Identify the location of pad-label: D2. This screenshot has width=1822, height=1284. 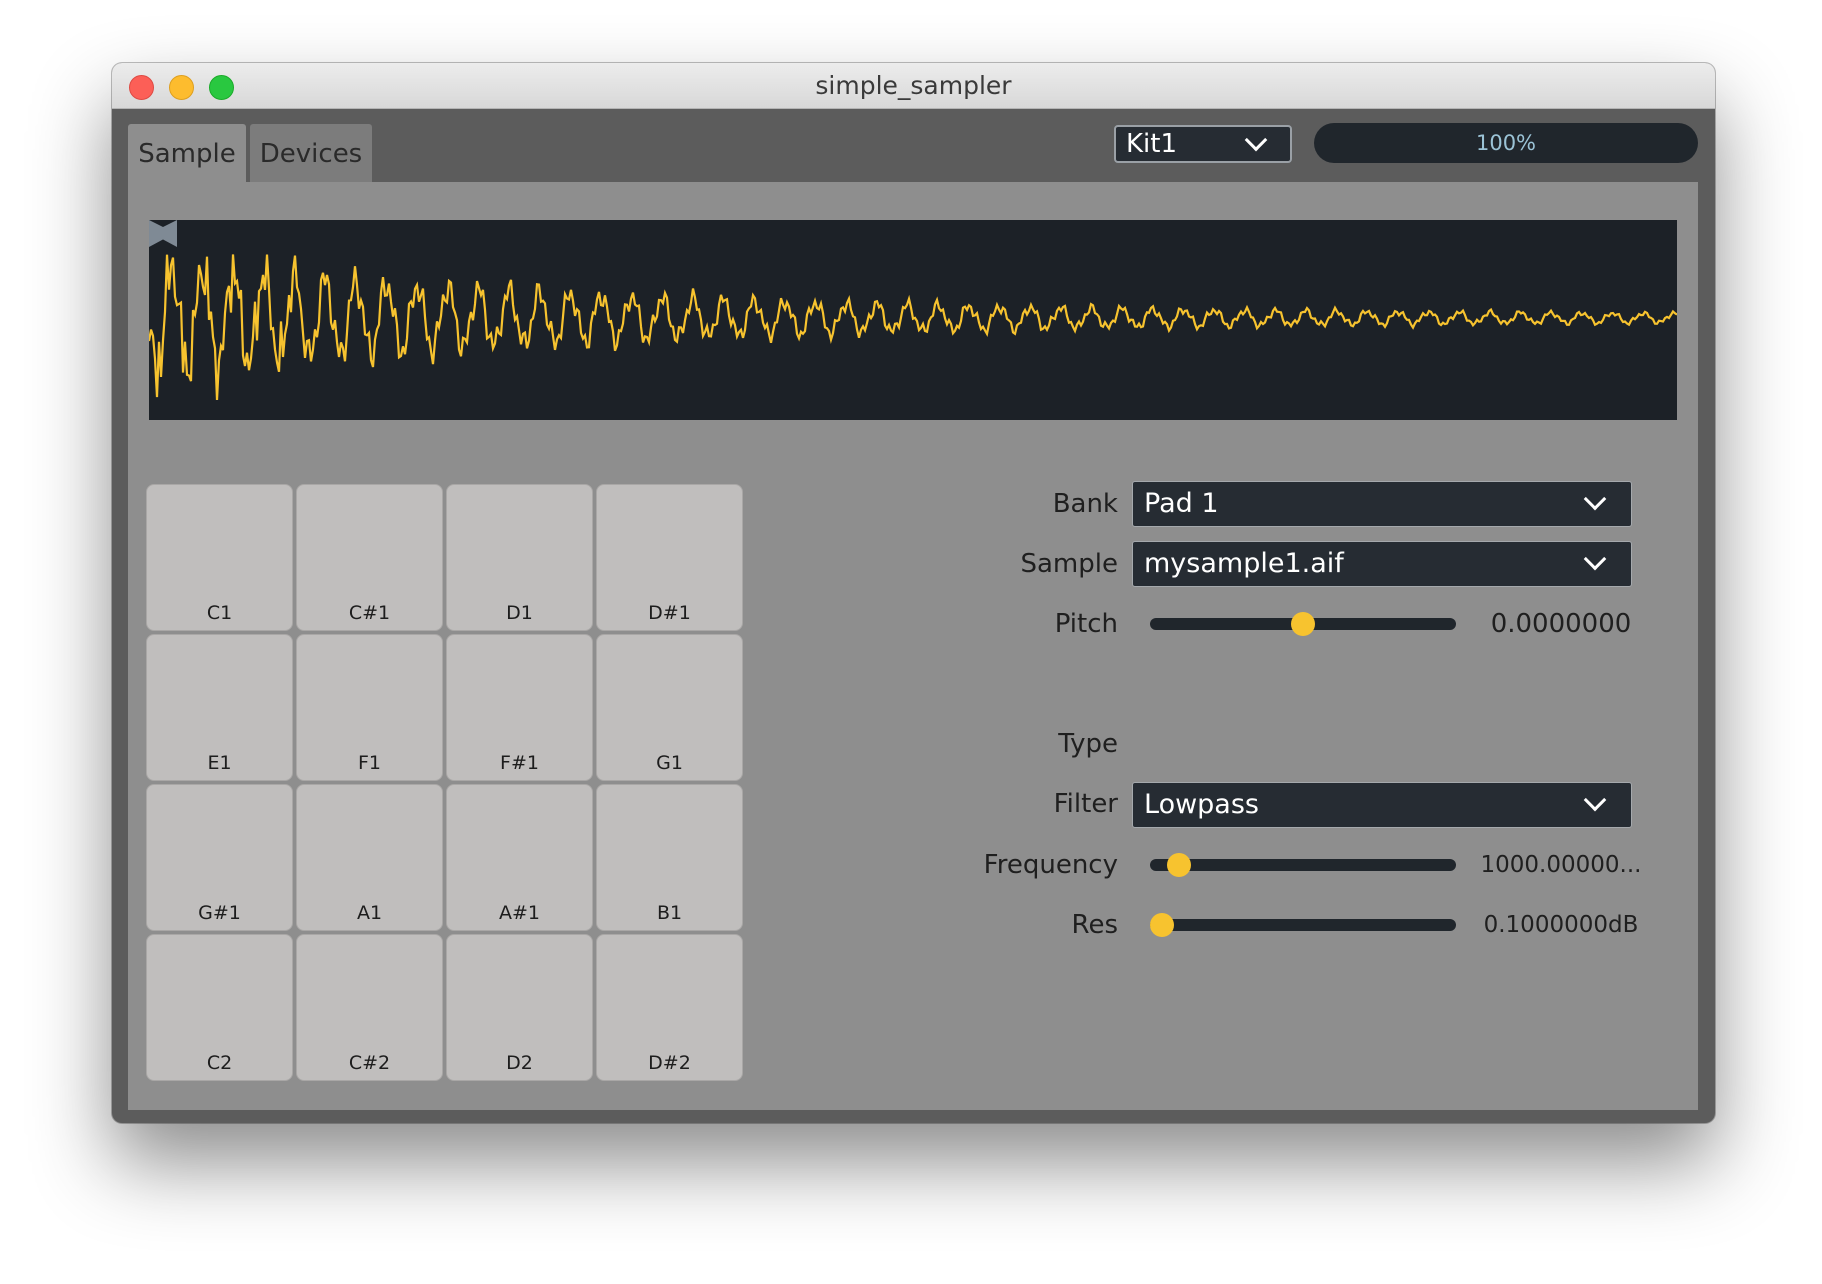
(519, 1063).